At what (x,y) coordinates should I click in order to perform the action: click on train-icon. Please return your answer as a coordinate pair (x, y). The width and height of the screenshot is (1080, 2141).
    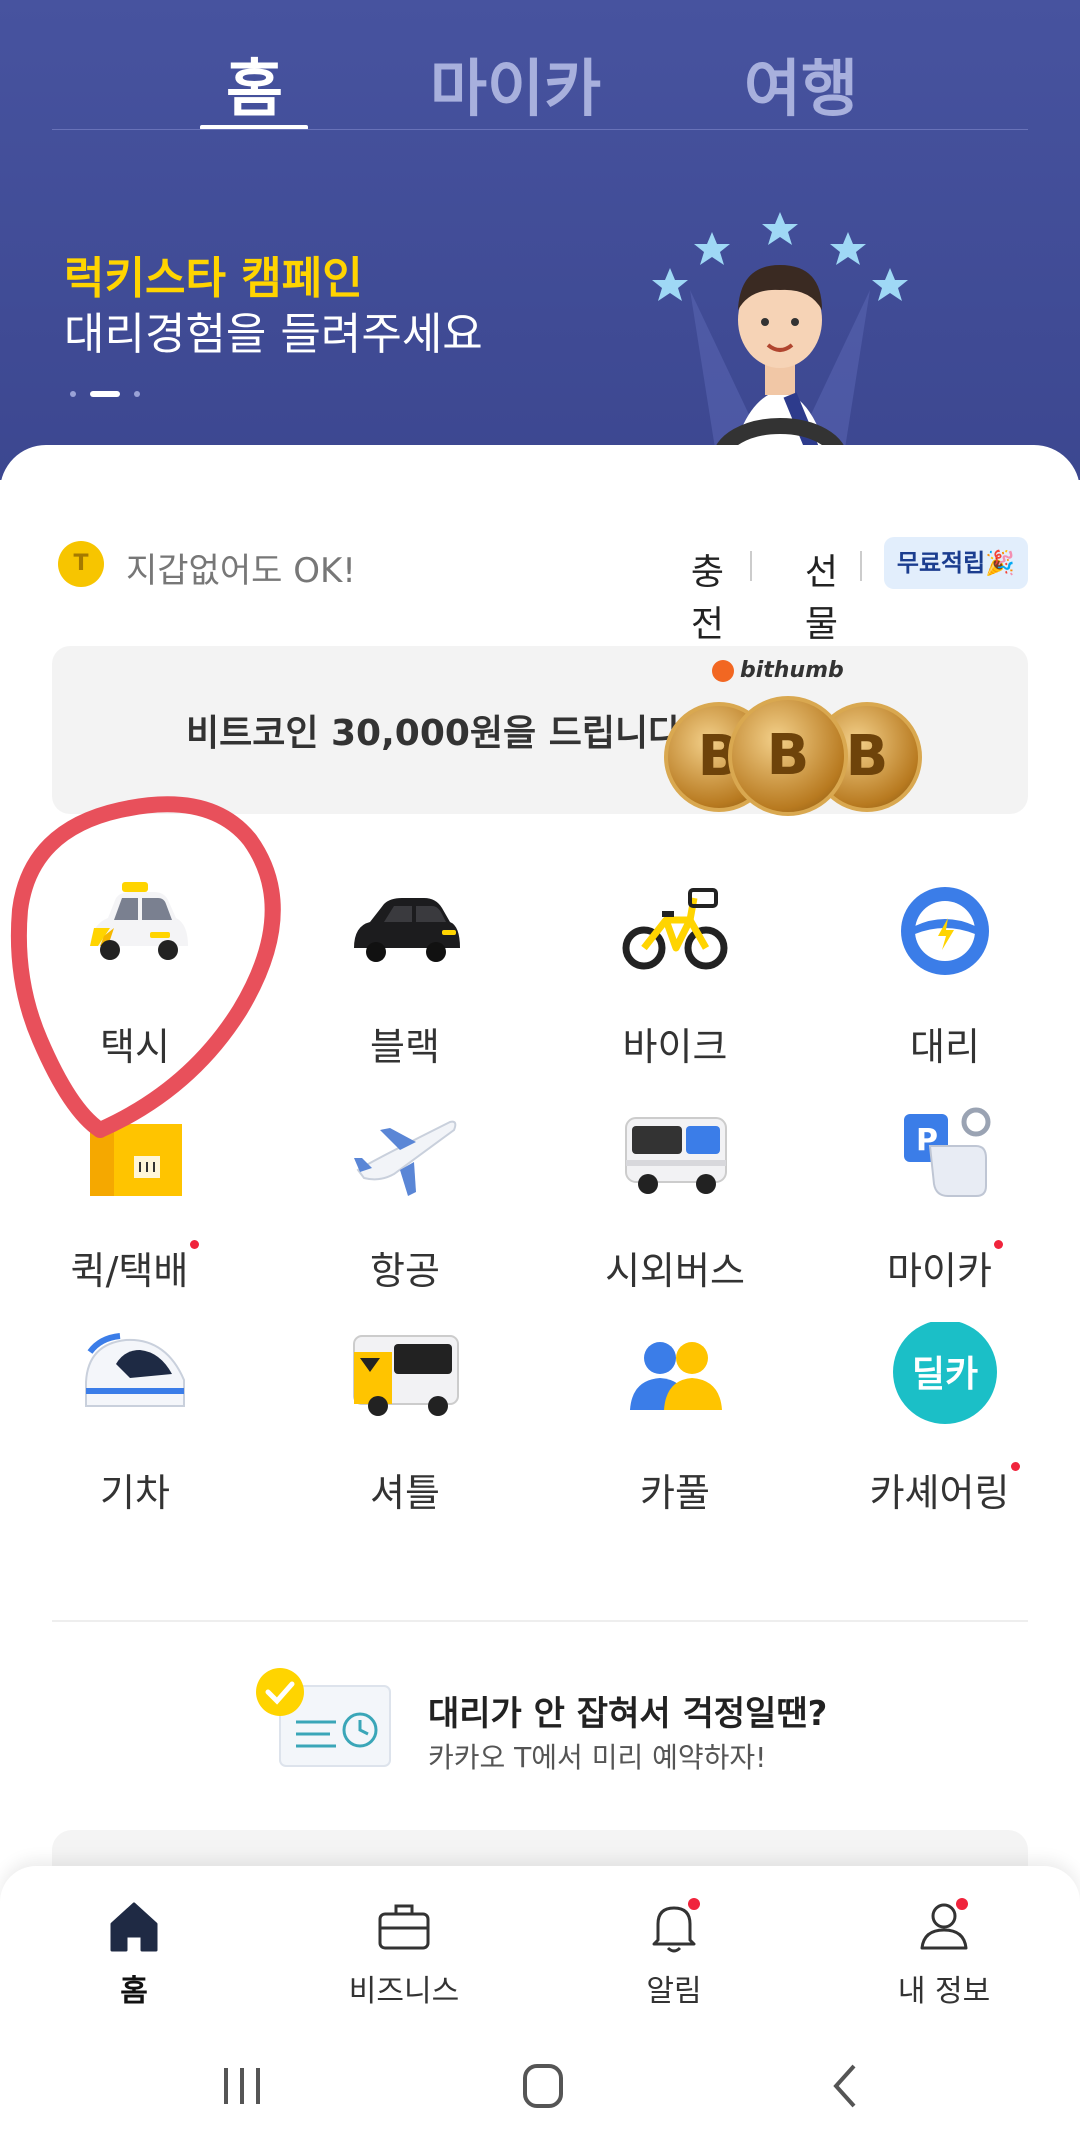
    Looking at the image, I should click on (135, 1370).